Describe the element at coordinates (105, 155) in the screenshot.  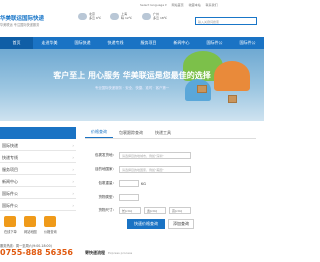
I see `origin-label: 包裹发货地：` at that location.